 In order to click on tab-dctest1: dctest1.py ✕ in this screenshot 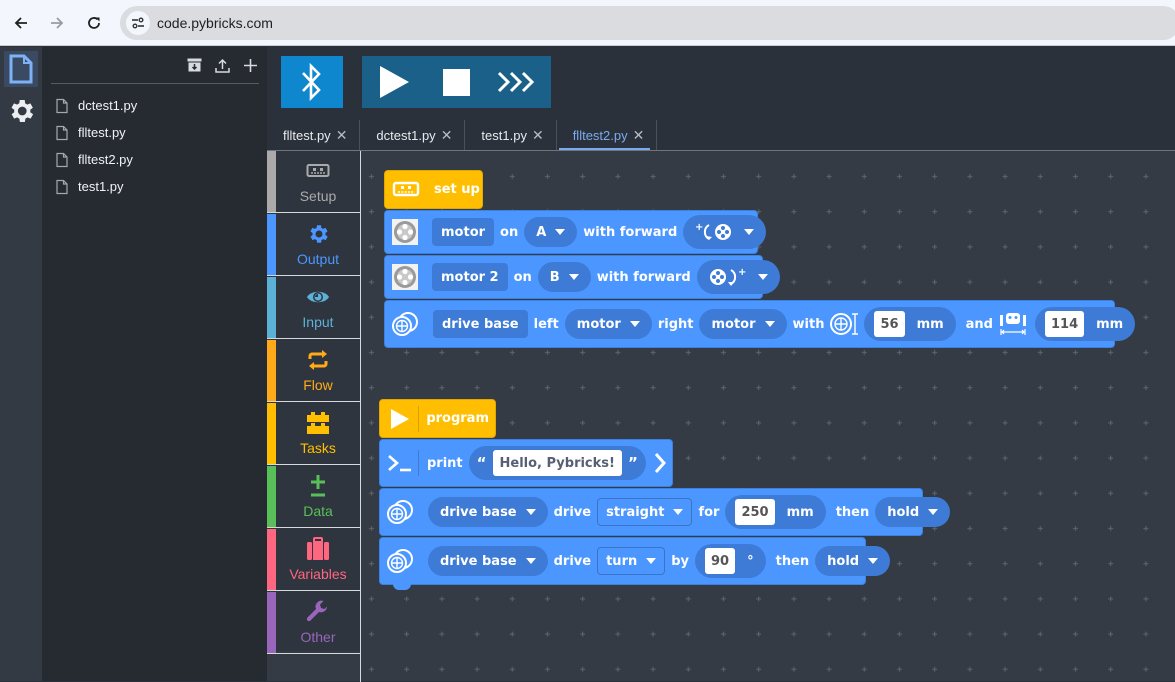, I will do `click(412, 135)`.